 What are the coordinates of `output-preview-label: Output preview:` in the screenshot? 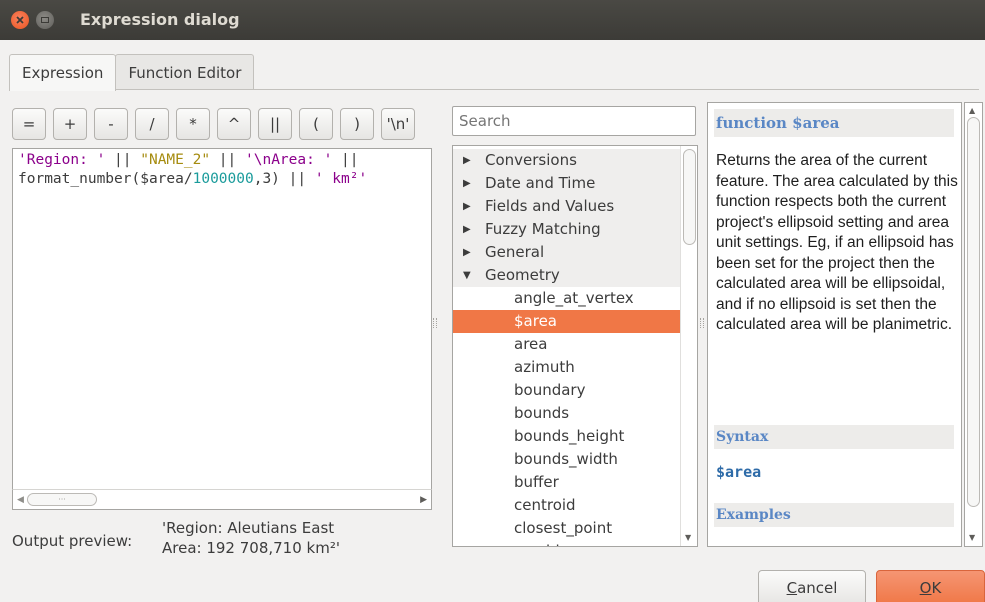 It's located at (72, 541).